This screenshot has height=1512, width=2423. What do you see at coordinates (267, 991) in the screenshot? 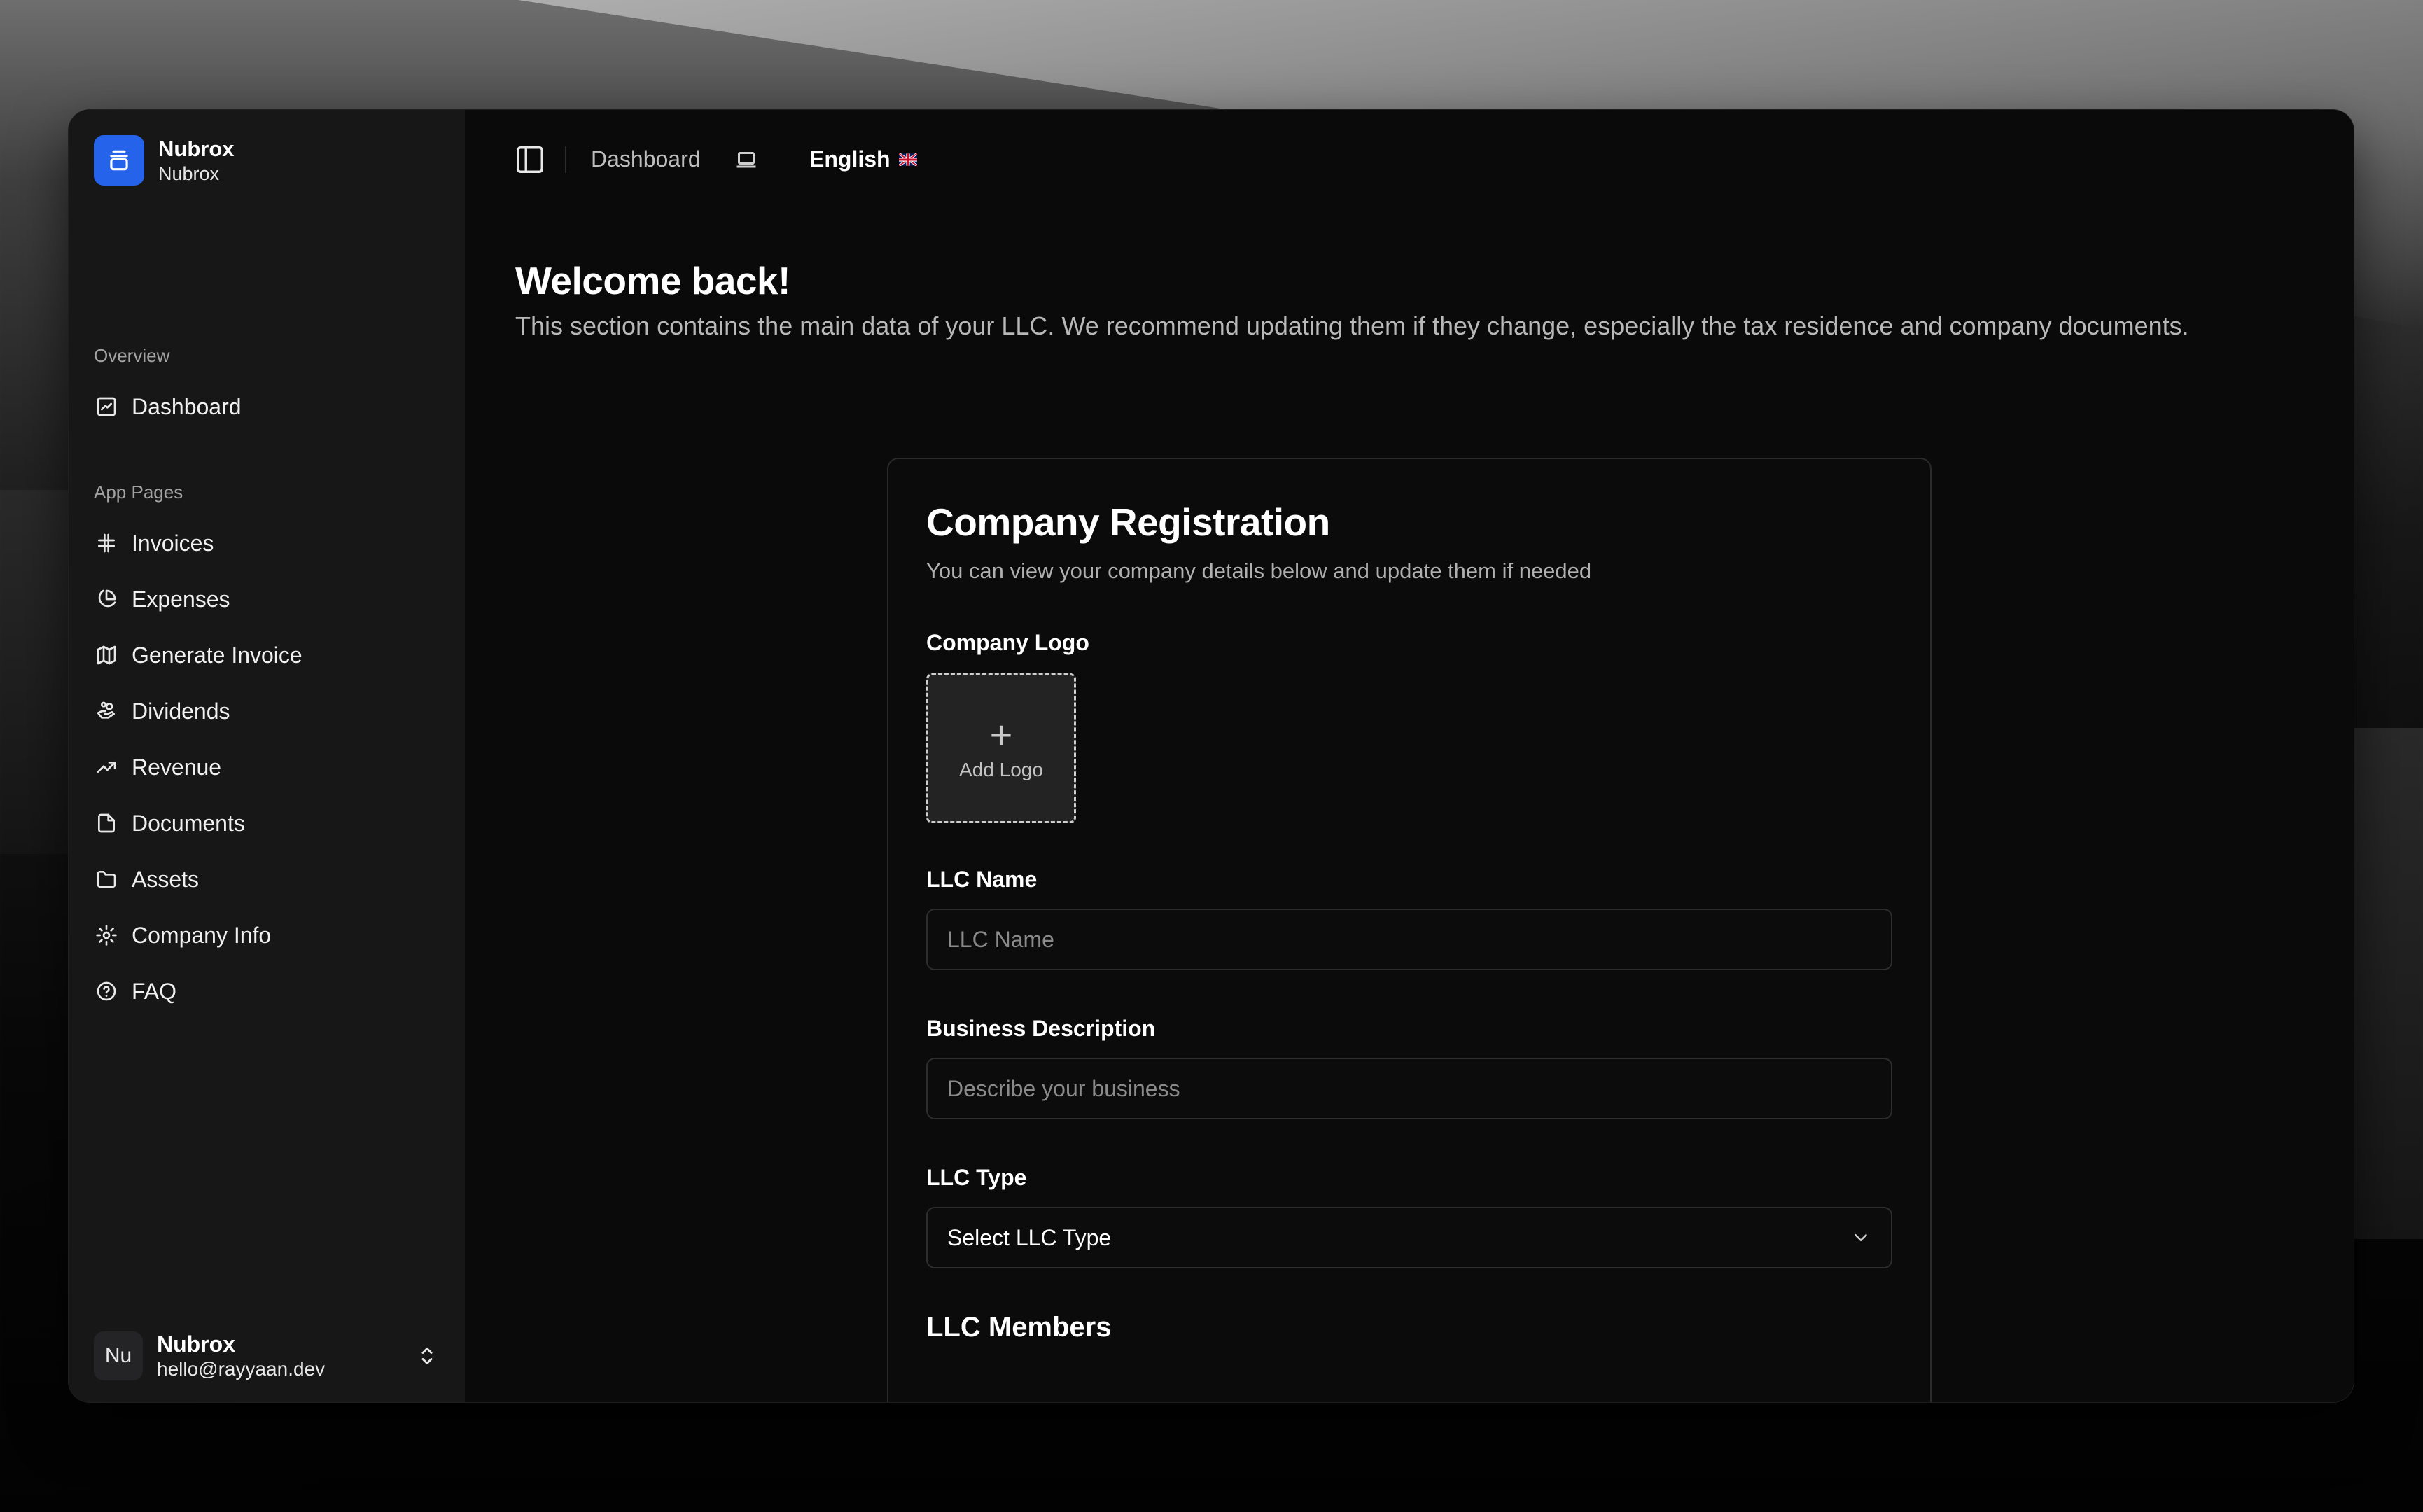
I see `sidebar-item-faq: FAQ` at bounding box center [267, 991].